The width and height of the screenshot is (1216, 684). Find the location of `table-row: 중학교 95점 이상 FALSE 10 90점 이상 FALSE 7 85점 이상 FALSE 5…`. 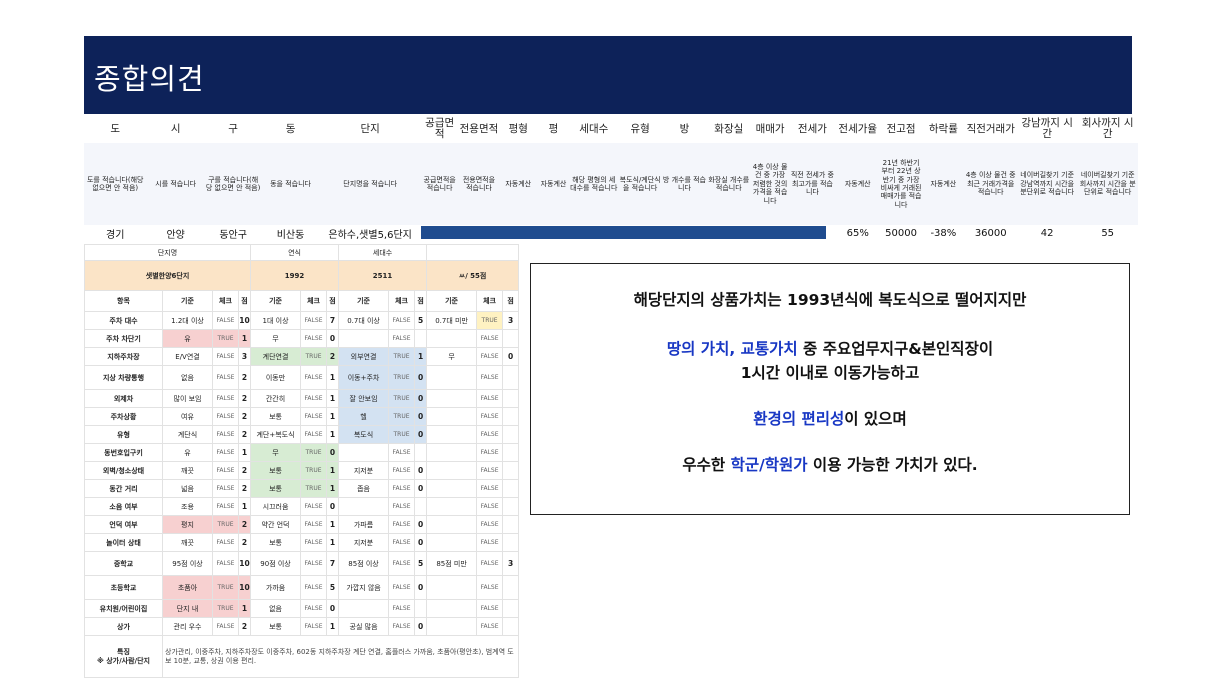

table-row: 중학교 95점 이상 FALSE 10 90점 이상 FALSE 7 85점 이상 FALSE 5… is located at coordinates (302, 563).